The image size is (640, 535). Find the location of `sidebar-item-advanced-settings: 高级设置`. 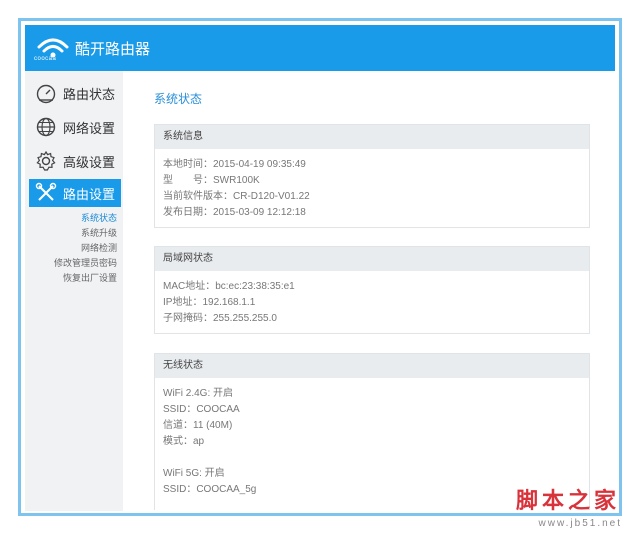

sidebar-item-advanced-settings: 高级设置 is located at coordinates (75, 161).